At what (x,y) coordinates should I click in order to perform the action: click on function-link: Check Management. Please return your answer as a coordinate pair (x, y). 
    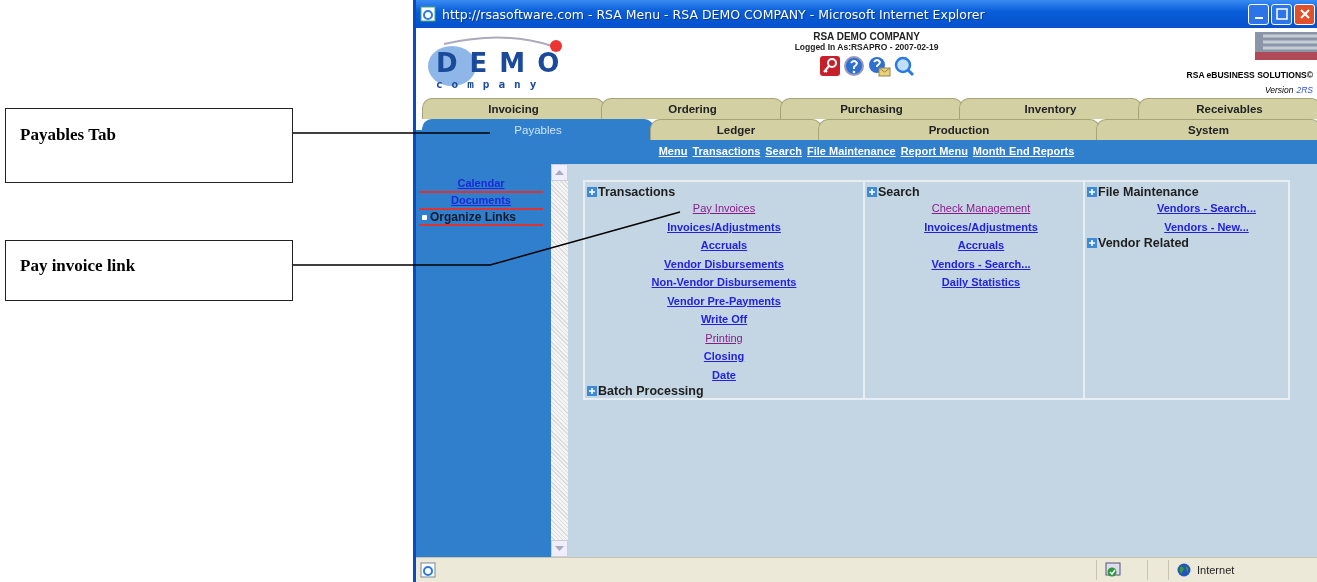
    Looking at the image, I should click on (981, 208).